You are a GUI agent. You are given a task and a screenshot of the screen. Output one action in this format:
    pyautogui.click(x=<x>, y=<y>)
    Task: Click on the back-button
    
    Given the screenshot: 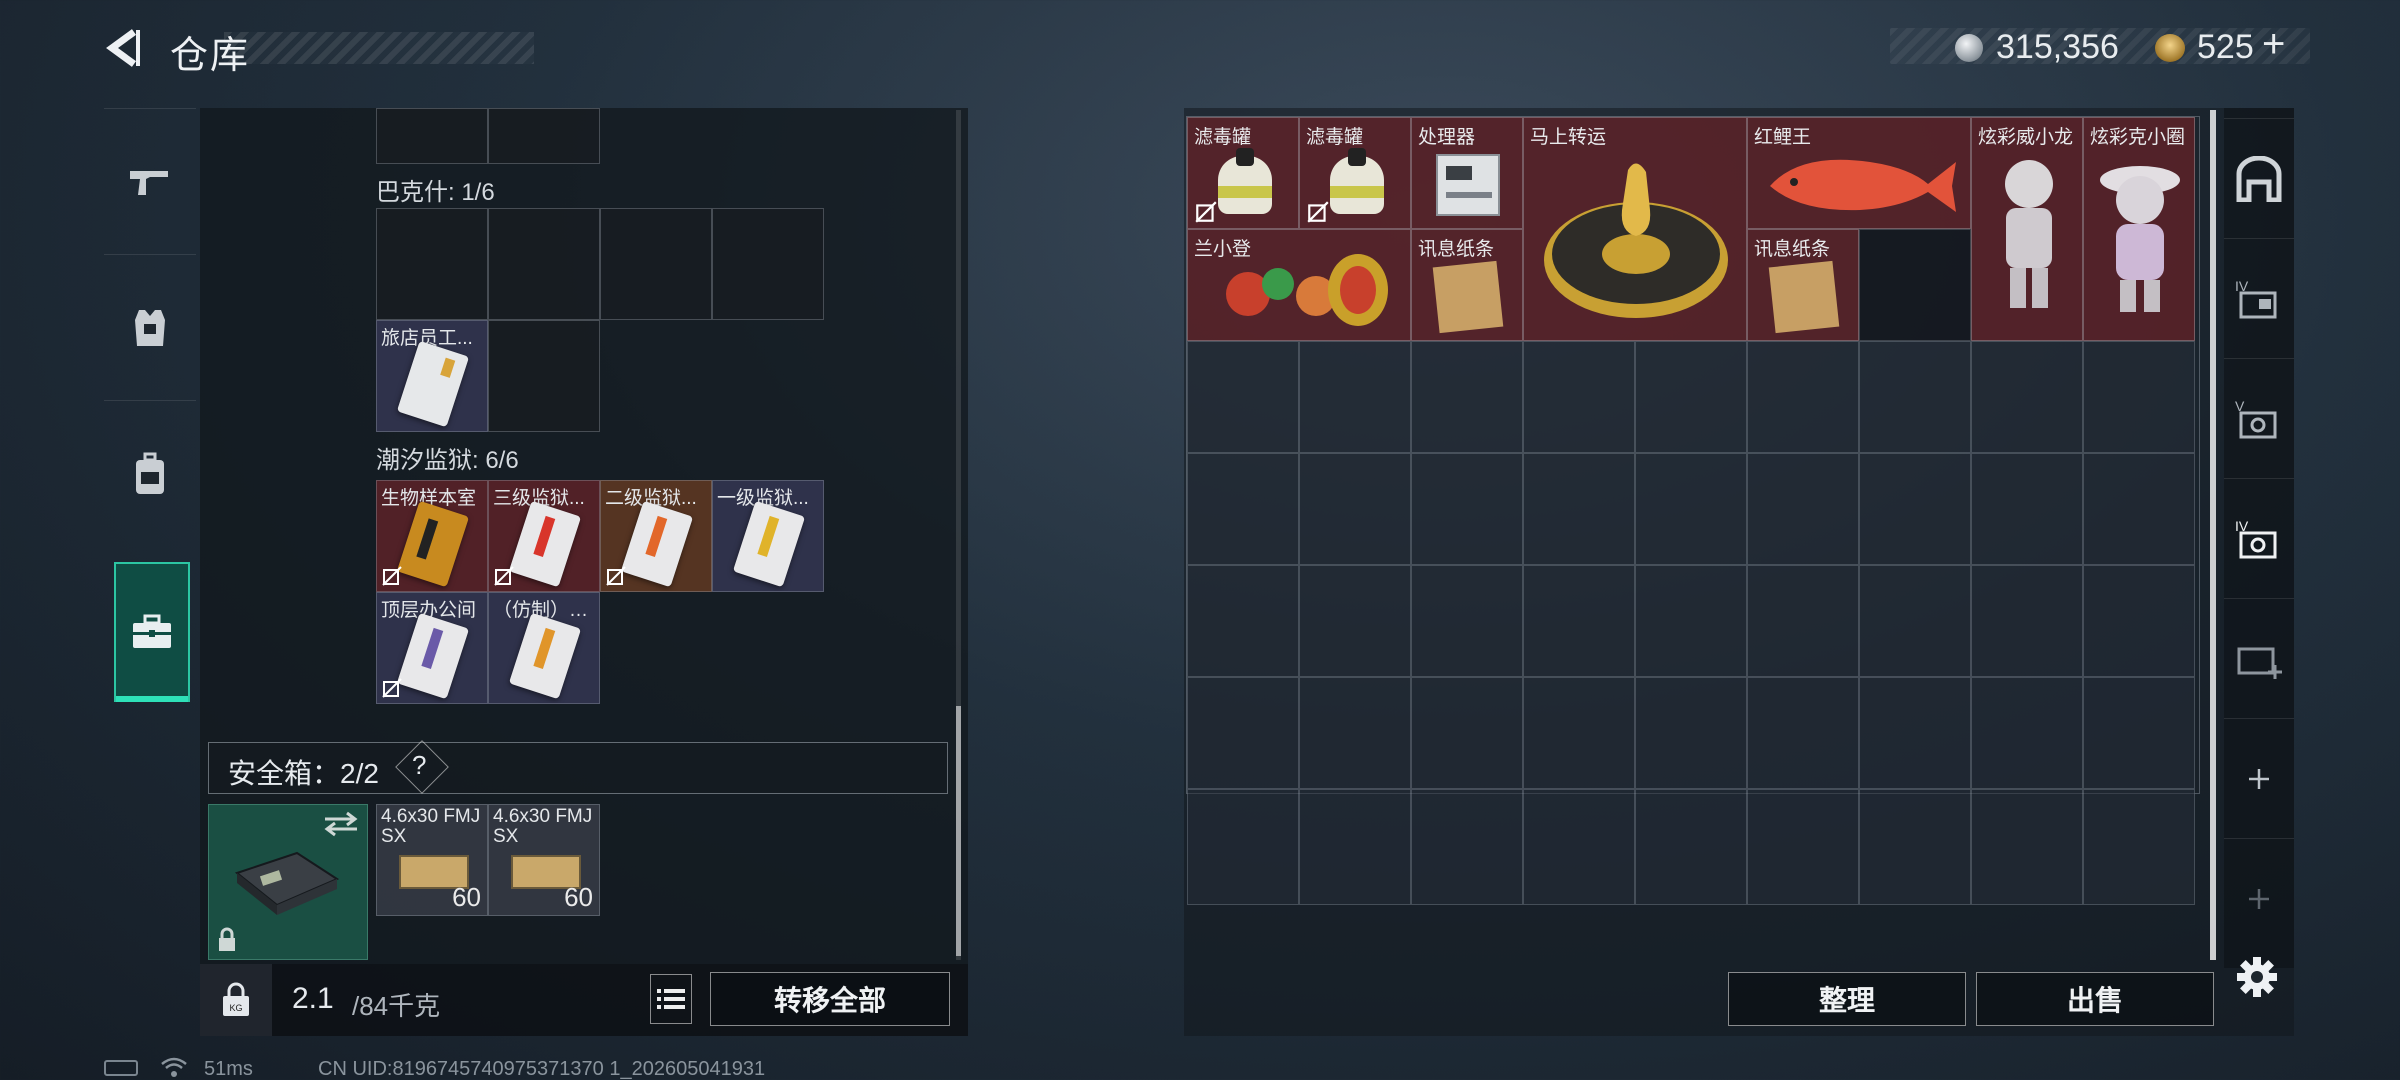 What is the action you would take?
    pyautogui.click(x=124, y=48)
    